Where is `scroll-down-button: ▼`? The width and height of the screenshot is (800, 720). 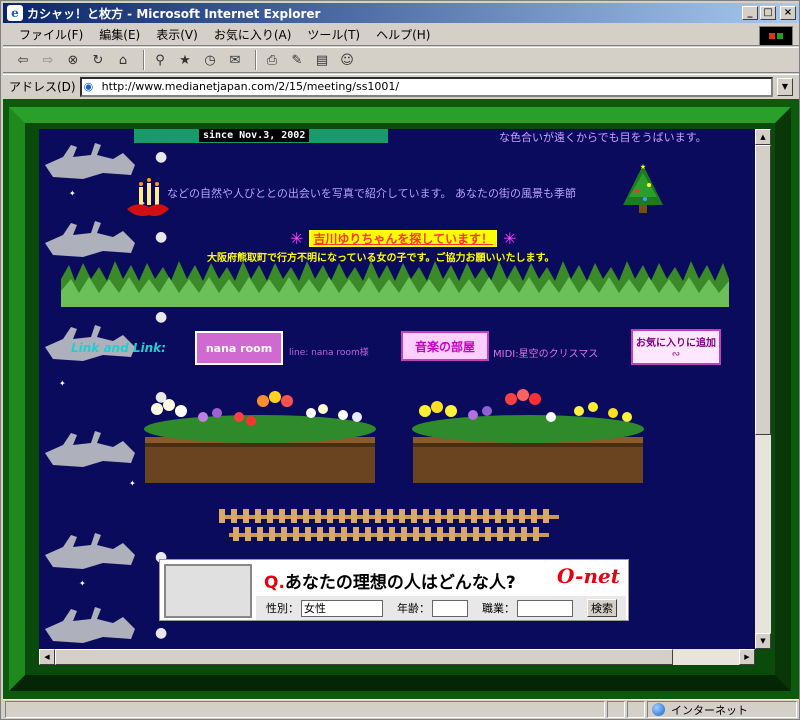 scroll-down-button: ▼ is located at coordinates (763, 641).